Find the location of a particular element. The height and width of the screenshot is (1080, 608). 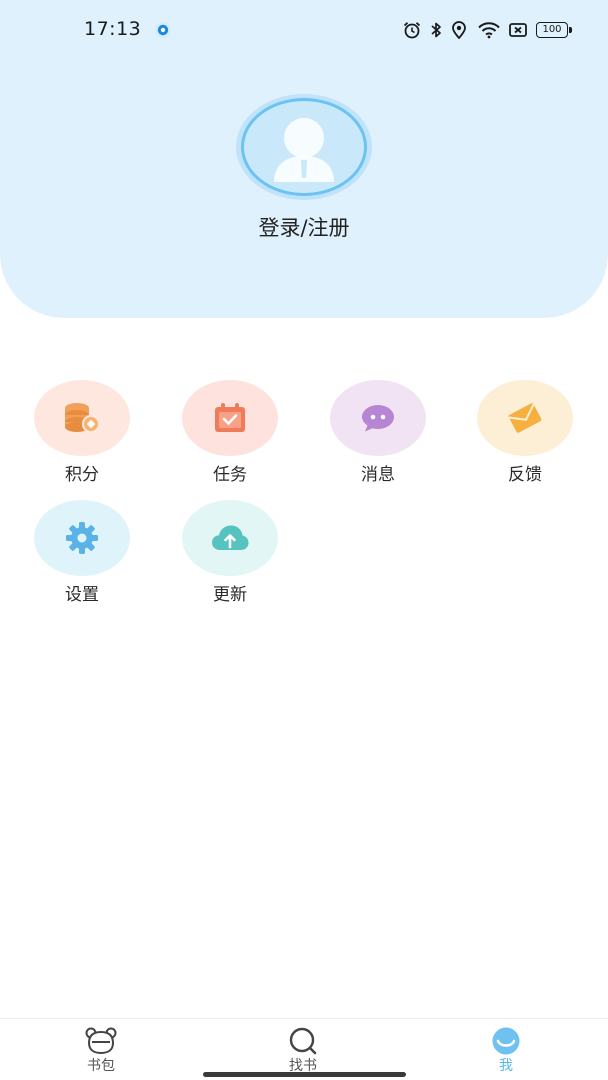

menu-item-tasks: 任务 is located at coordinates (230, 435).